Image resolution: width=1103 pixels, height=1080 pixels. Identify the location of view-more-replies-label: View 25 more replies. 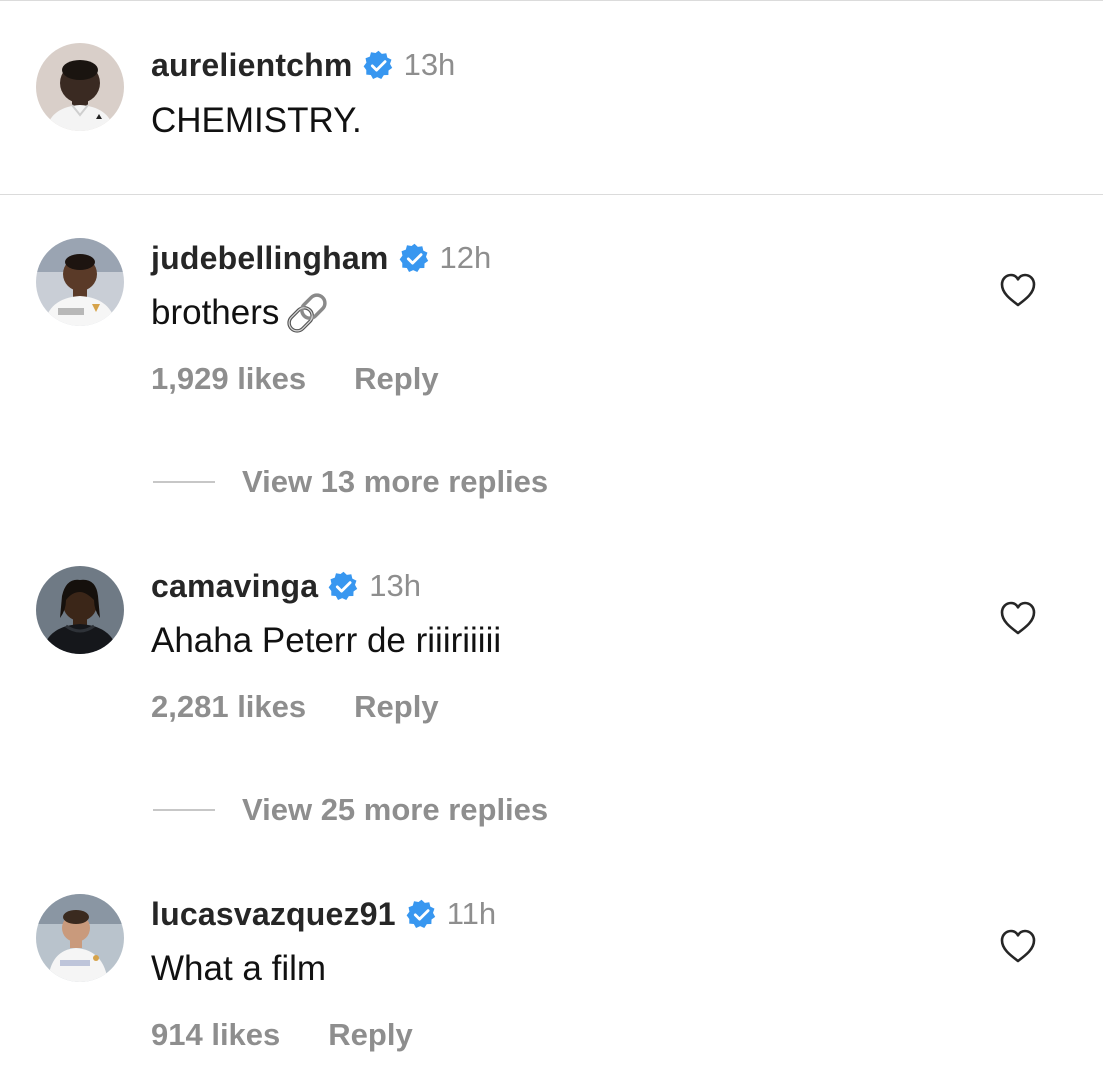
(395, 809).